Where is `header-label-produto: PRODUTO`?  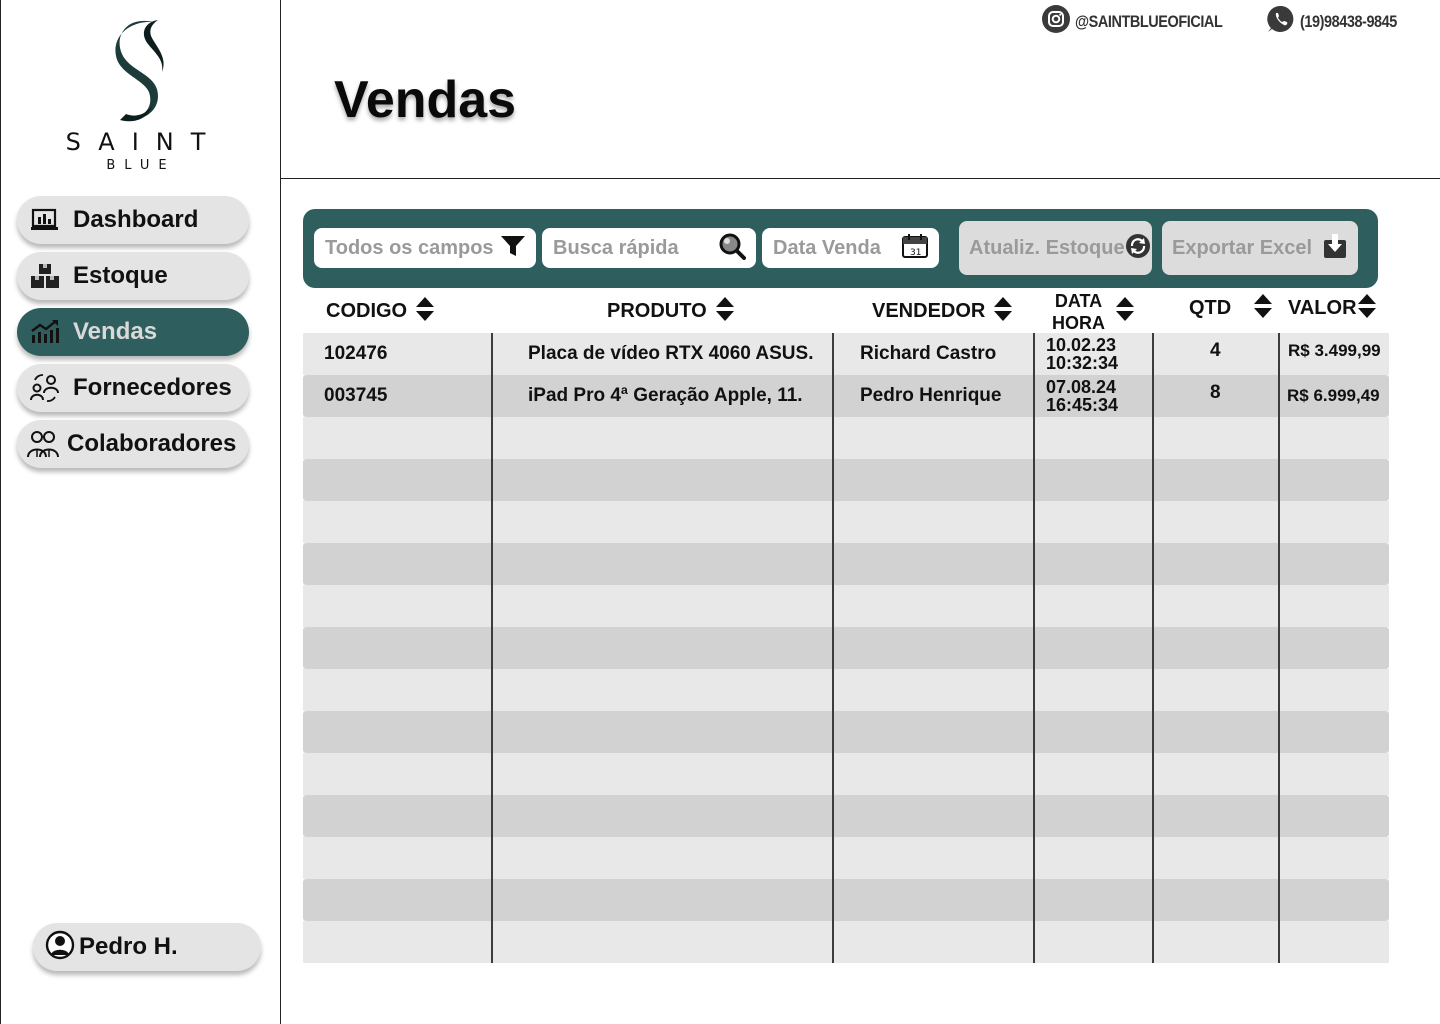 header-label-produto: PRODUTO is located at coordinates (657, 311).